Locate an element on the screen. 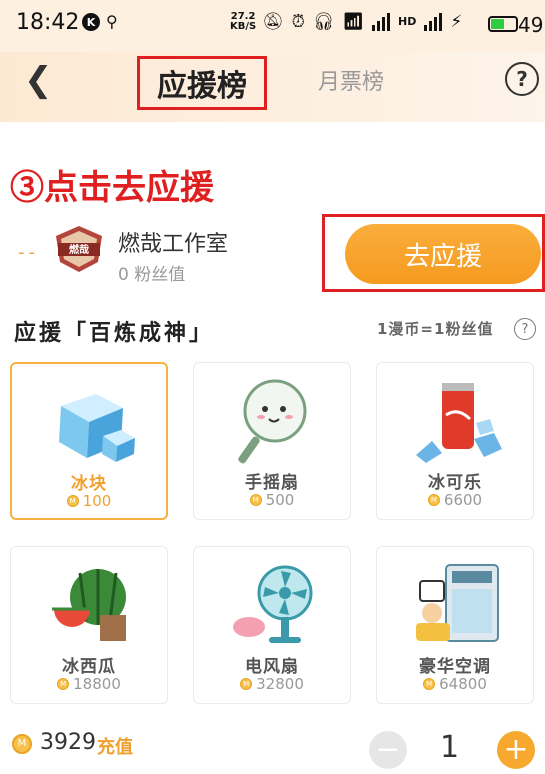 Image resolution: width=545 pixels, height=774 pixels. gift-card-iced-cola: 冰可乐 M 6600 is located at coordinates (455, 441).